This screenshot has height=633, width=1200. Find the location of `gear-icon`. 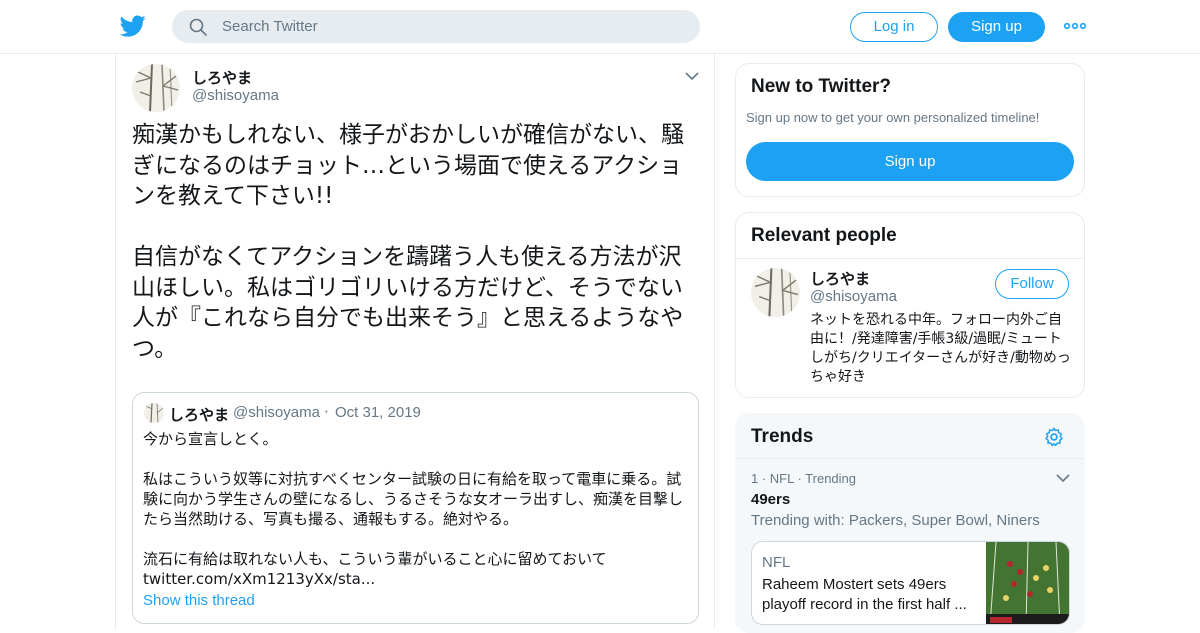

gear-icon is located at coordinates (1054, 437).